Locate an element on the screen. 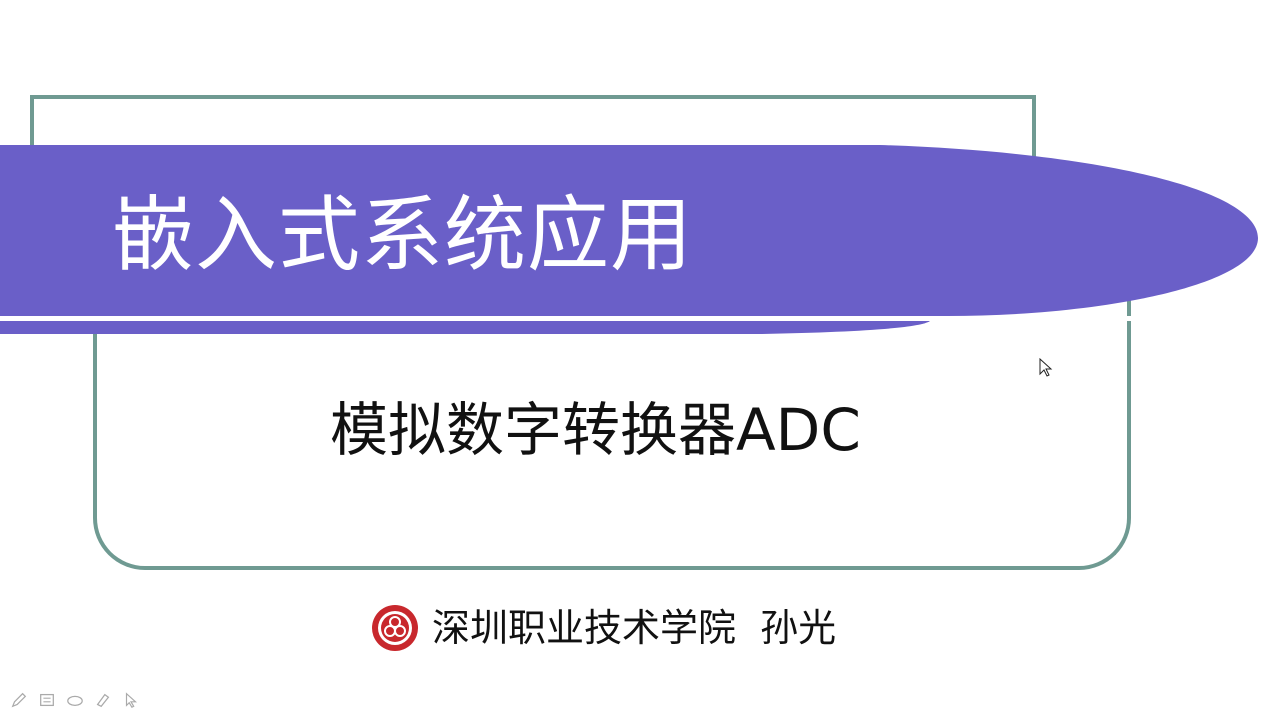  eraser-icon is located at coordinates (75, 700).